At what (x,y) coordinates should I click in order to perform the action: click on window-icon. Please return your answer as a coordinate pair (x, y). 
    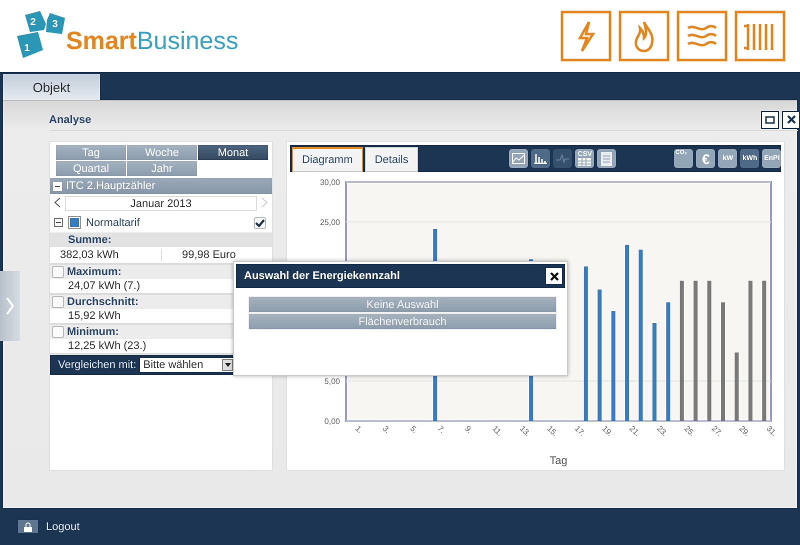
    Looking at the image, I should click on (770, 120).